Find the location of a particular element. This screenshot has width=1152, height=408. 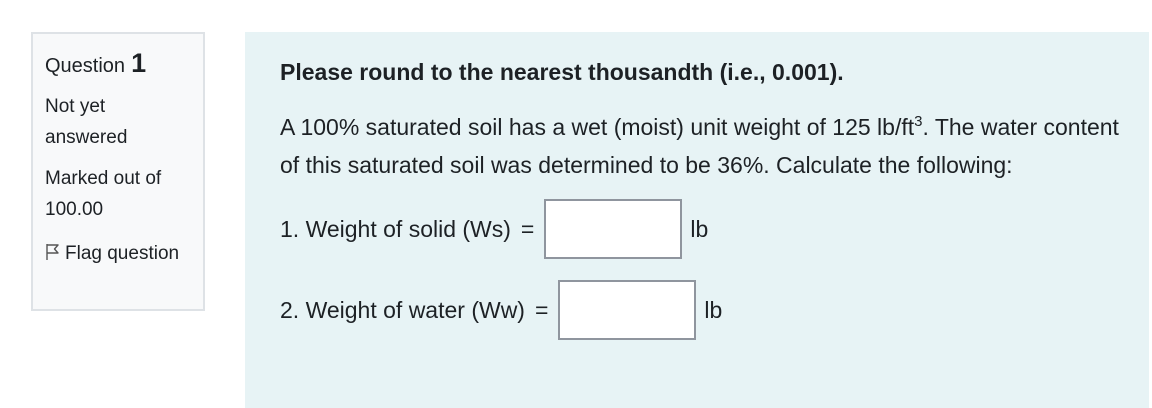

question-word: Question is located at coordinates (85, 66).